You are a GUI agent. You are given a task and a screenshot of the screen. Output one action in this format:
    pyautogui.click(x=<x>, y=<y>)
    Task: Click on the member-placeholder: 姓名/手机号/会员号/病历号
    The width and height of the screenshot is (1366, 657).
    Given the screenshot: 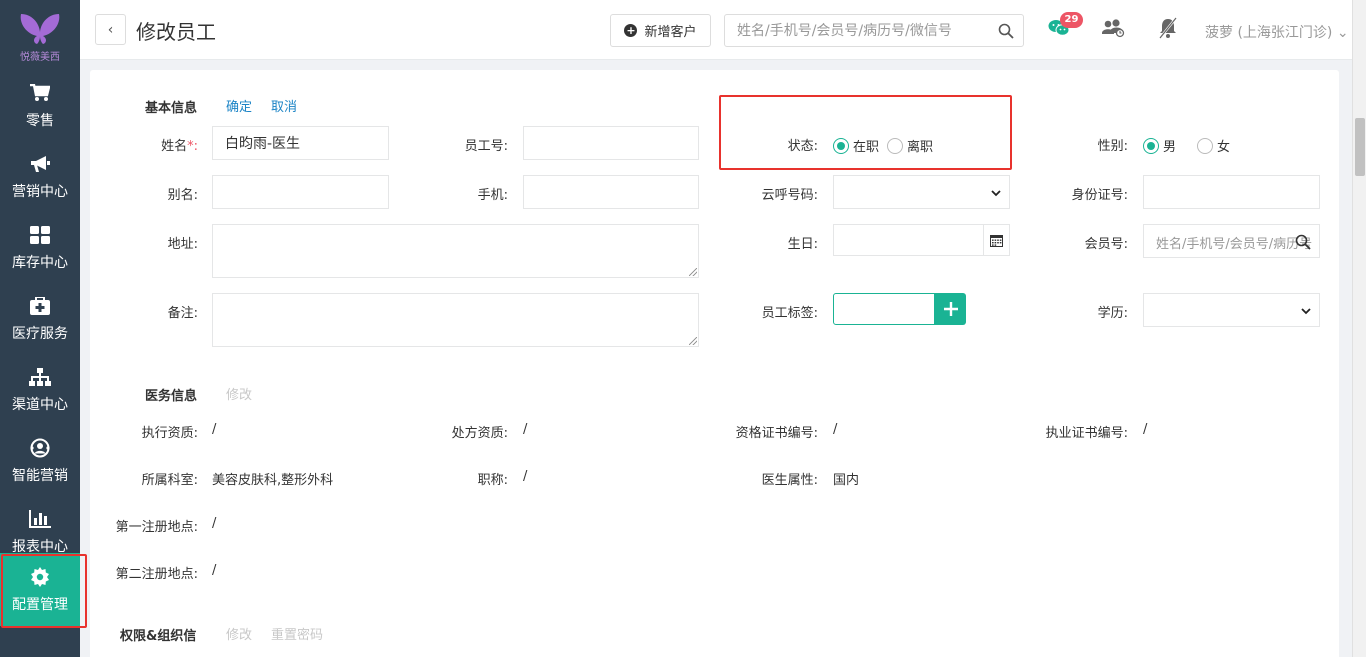 What is the action you would take?
    pyautogui.click(x=1234, y=244)
    